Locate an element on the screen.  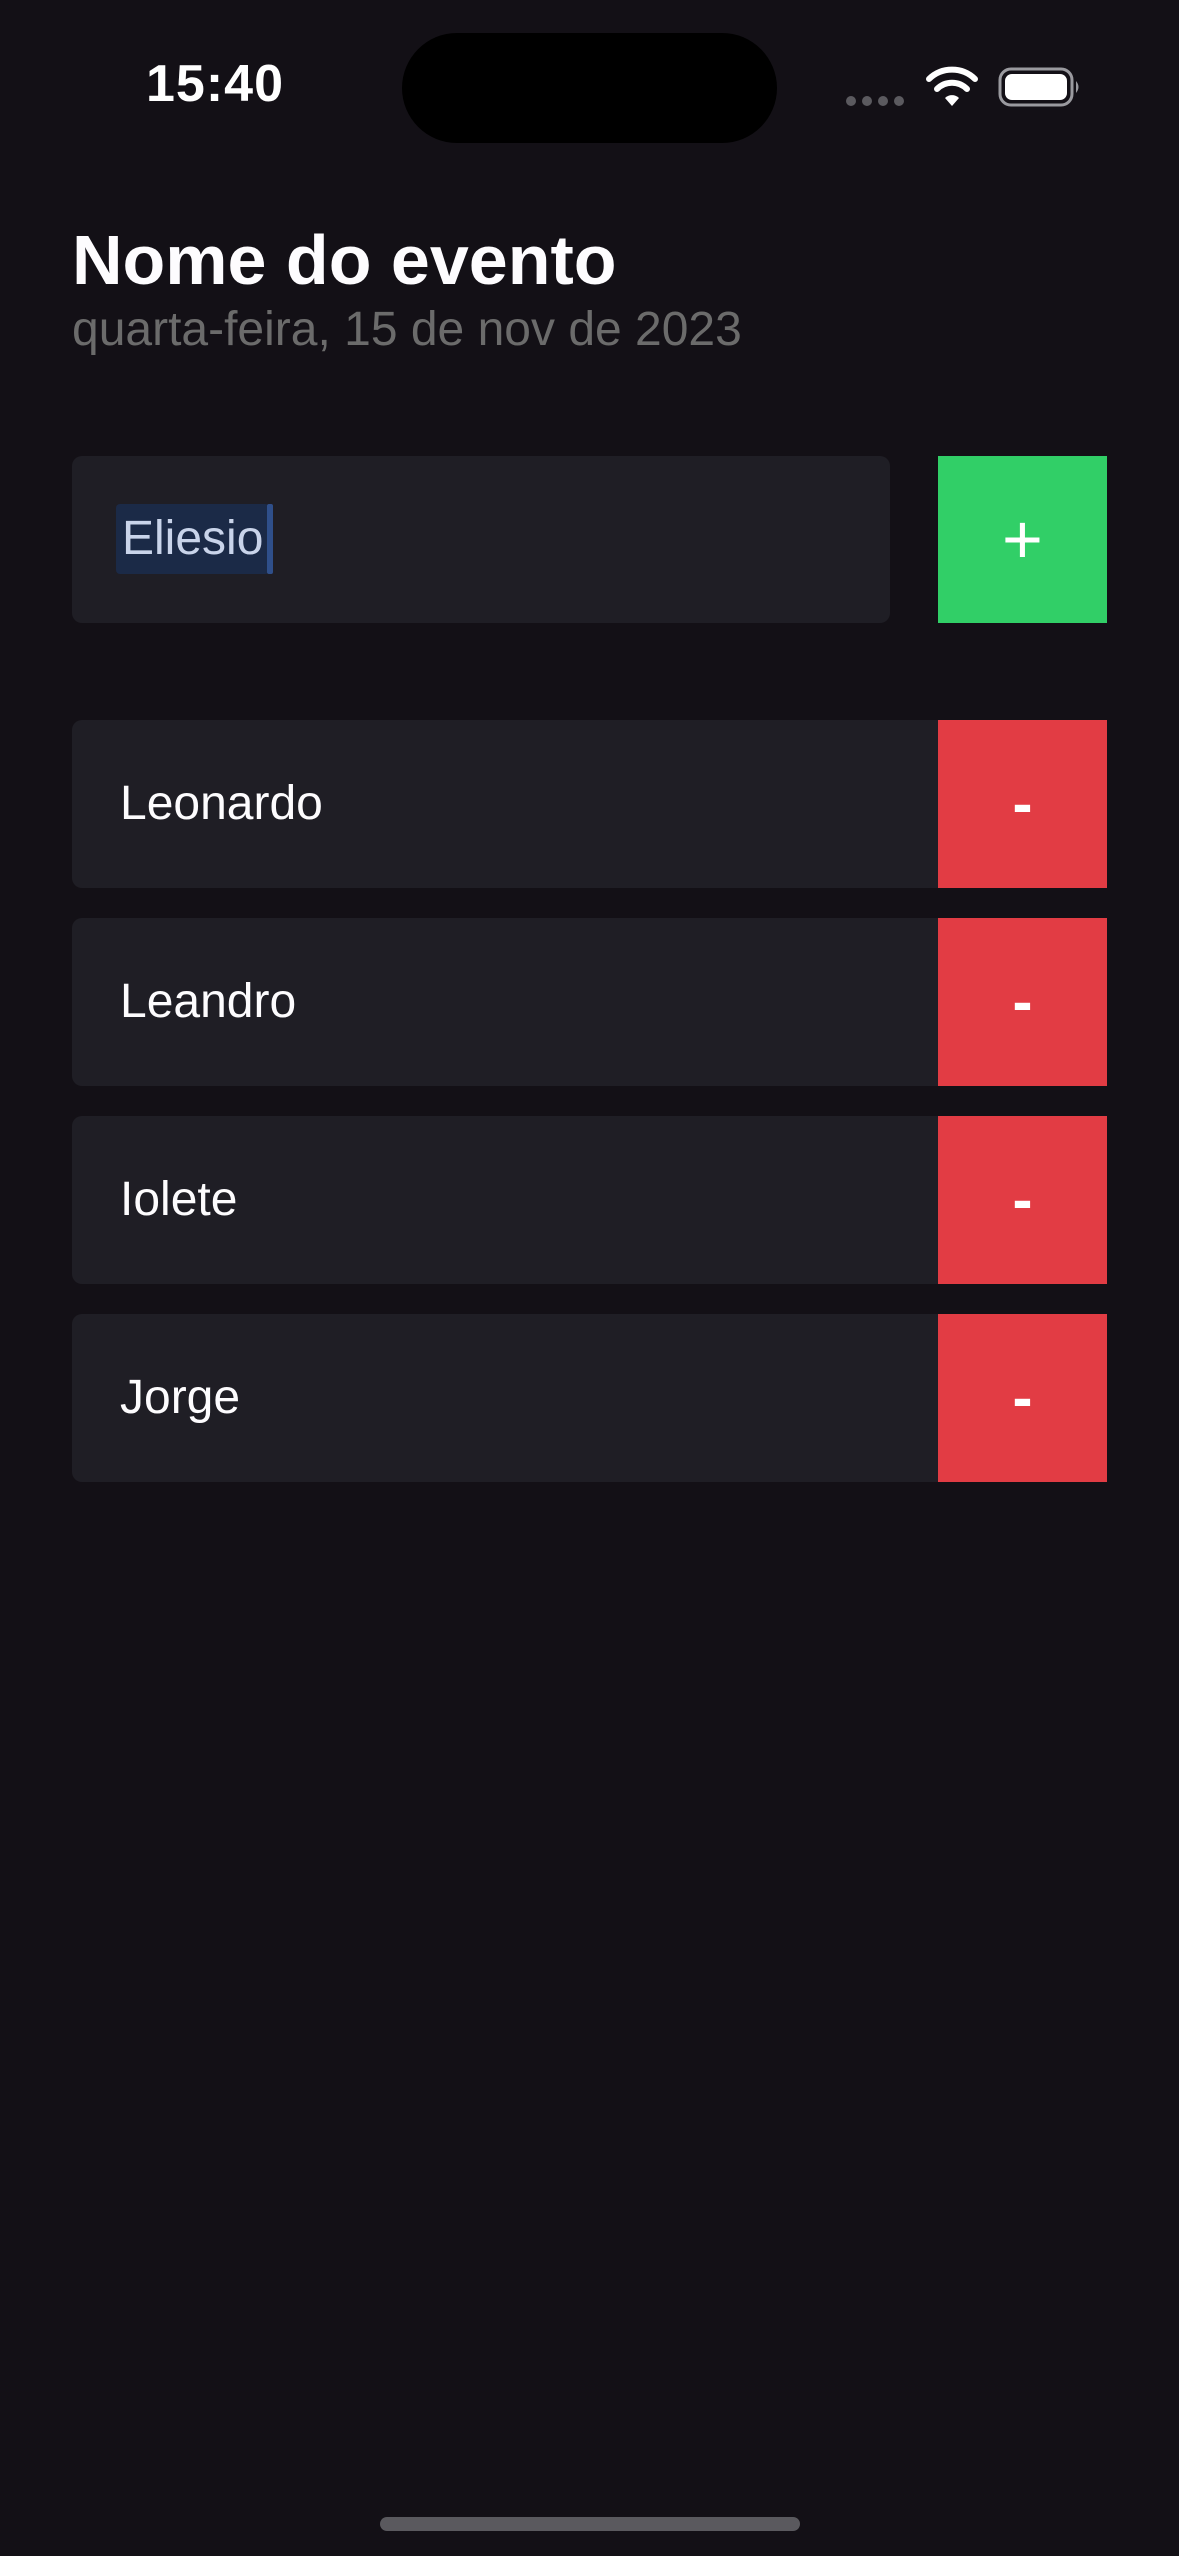
participant-row: Jorge - is located at coordinates (589, 1398).